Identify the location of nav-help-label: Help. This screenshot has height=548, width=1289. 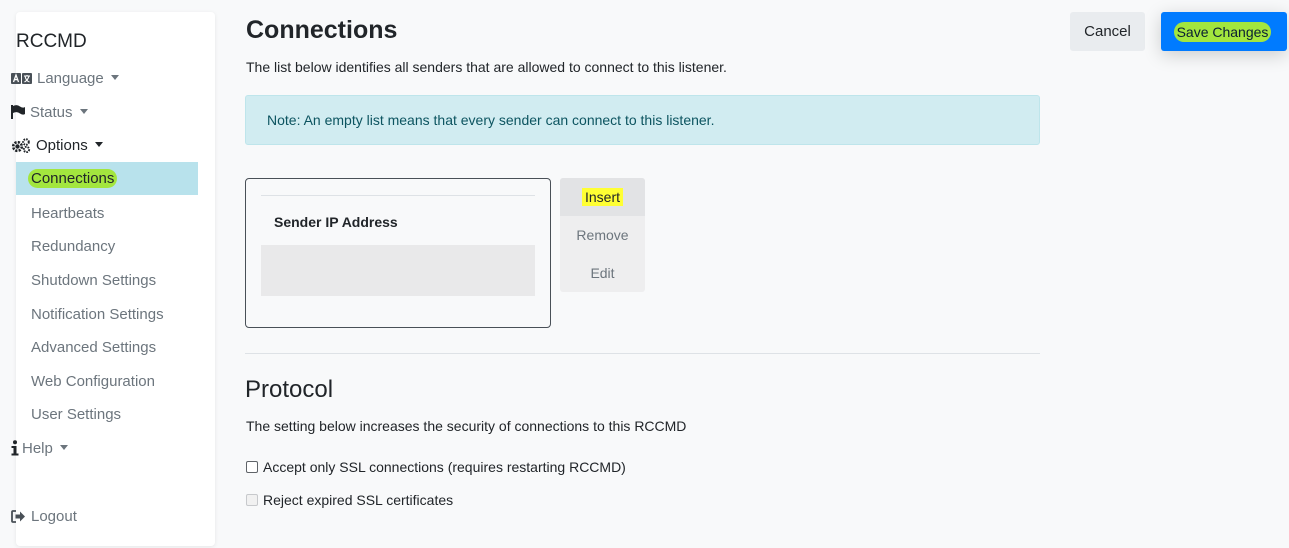
(37, 448).